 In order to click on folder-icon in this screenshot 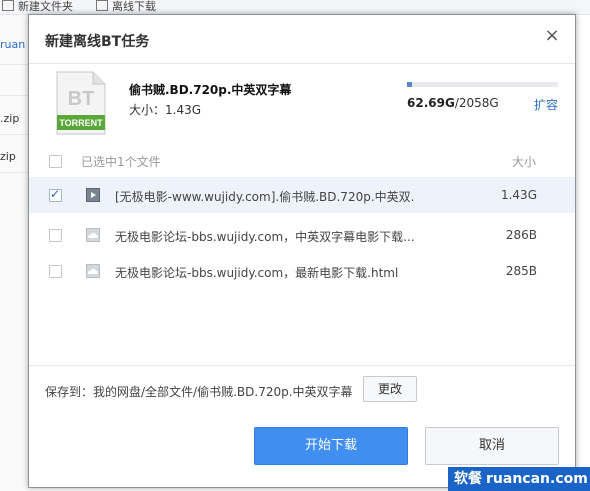, I will do `click(8, 5)`.